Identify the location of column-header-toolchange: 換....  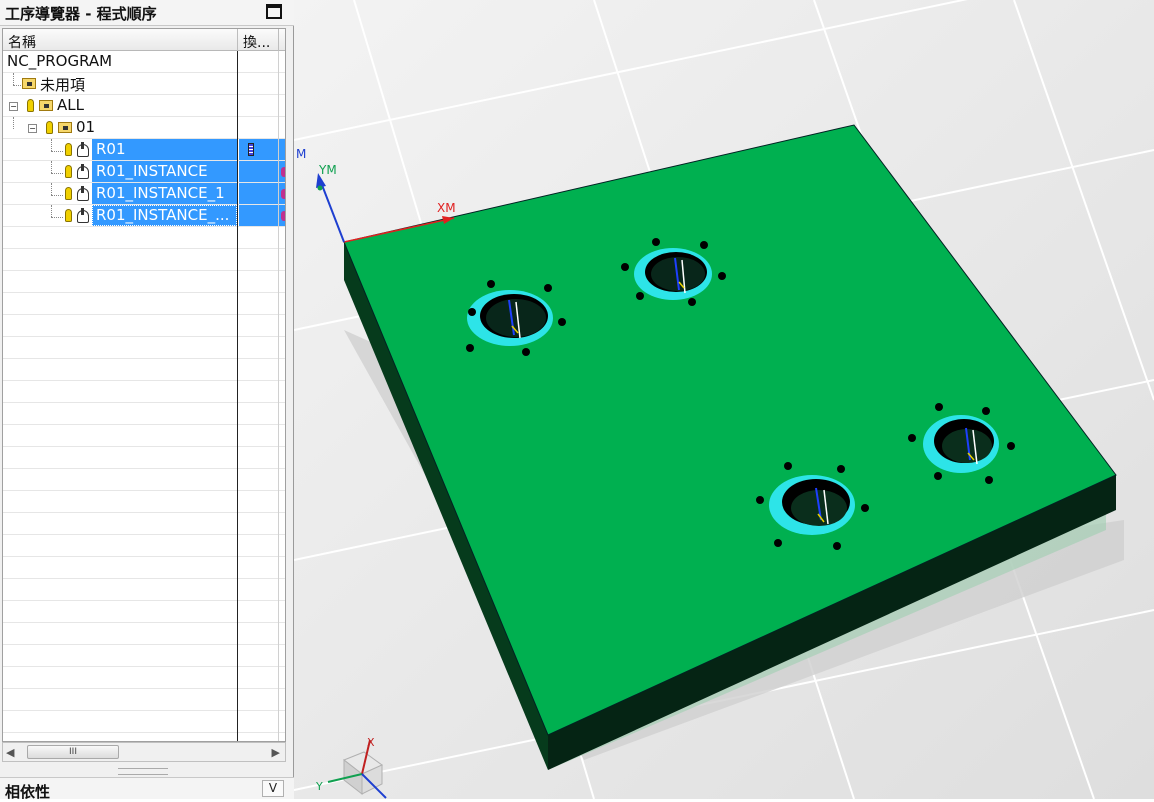
(256, 42).